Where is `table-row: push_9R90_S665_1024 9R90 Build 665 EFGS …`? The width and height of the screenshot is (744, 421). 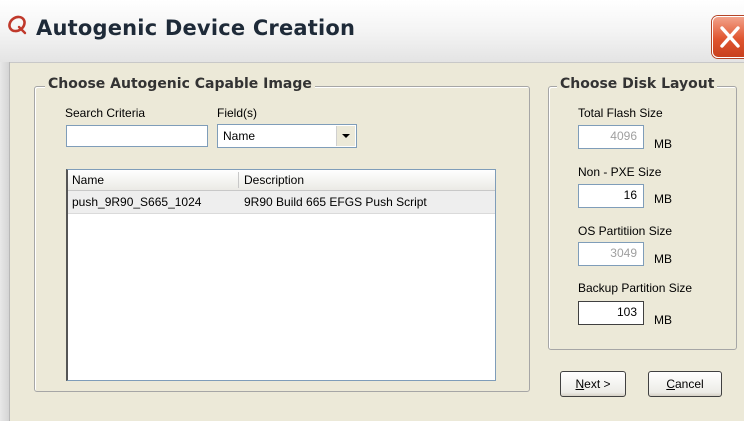 table-row: push_9R90_S665_1024 9R90 Build 665 EFGS … is located at coordinates (281, 202).